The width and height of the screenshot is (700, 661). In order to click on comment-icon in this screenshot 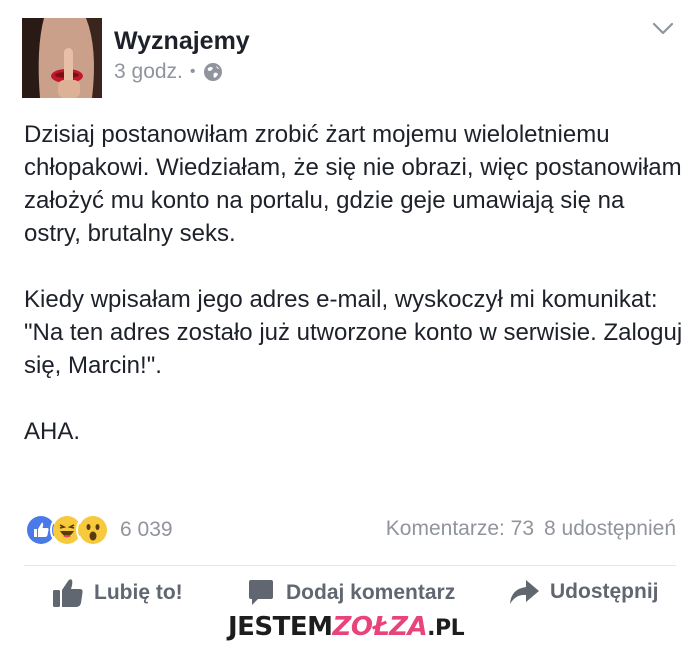, I will do `click(261, 592)`.